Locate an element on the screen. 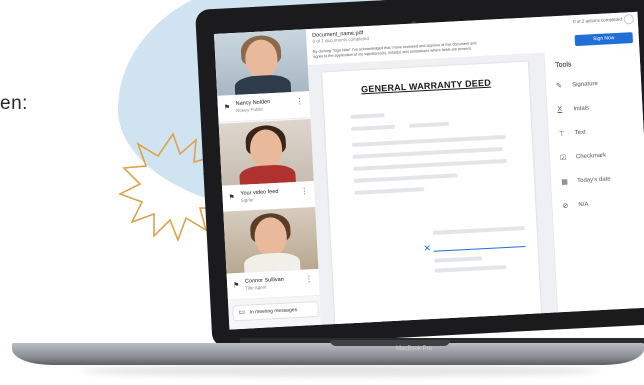  tool-text: ⊤ Text is located at coordinates (572, 136).